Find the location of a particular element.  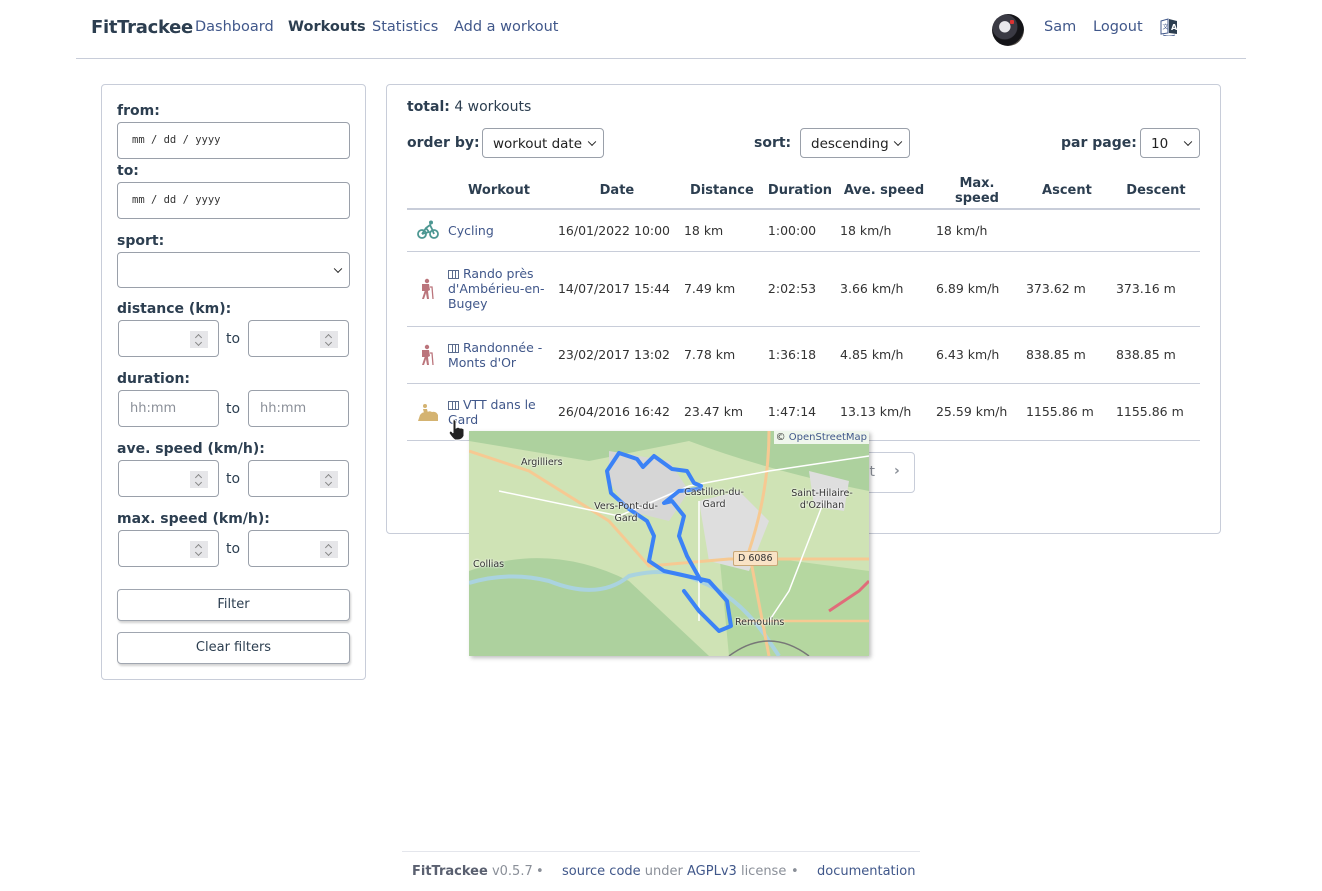

col-descent: Descent is located at coordinates (1155, 191).